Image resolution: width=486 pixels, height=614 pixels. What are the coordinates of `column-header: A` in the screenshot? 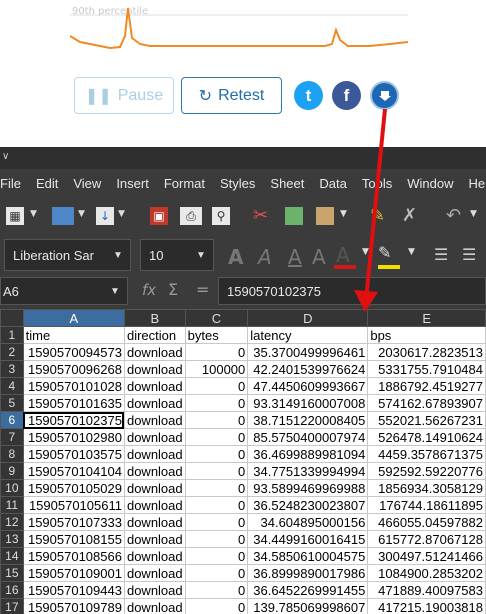 It's located at (73, 318).